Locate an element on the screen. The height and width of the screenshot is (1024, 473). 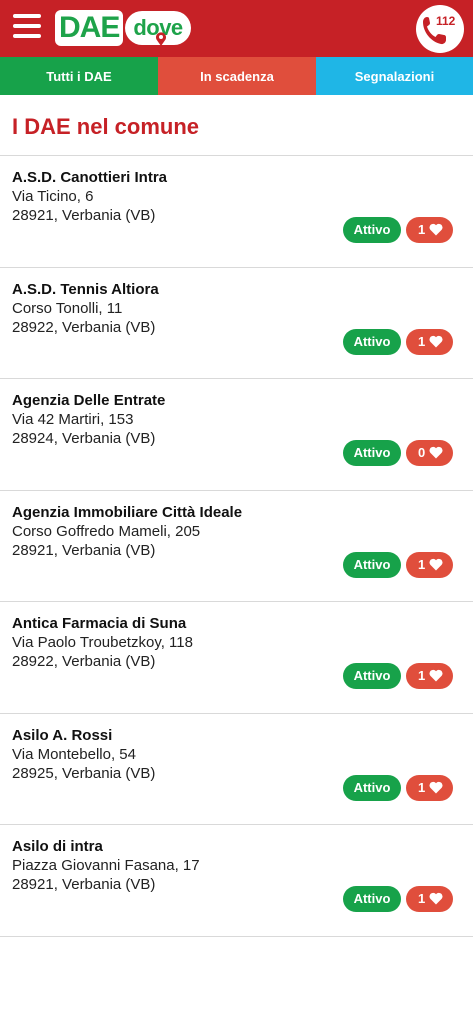
item-street: Via Montebello, 54 is located at coordinates (74, 754).